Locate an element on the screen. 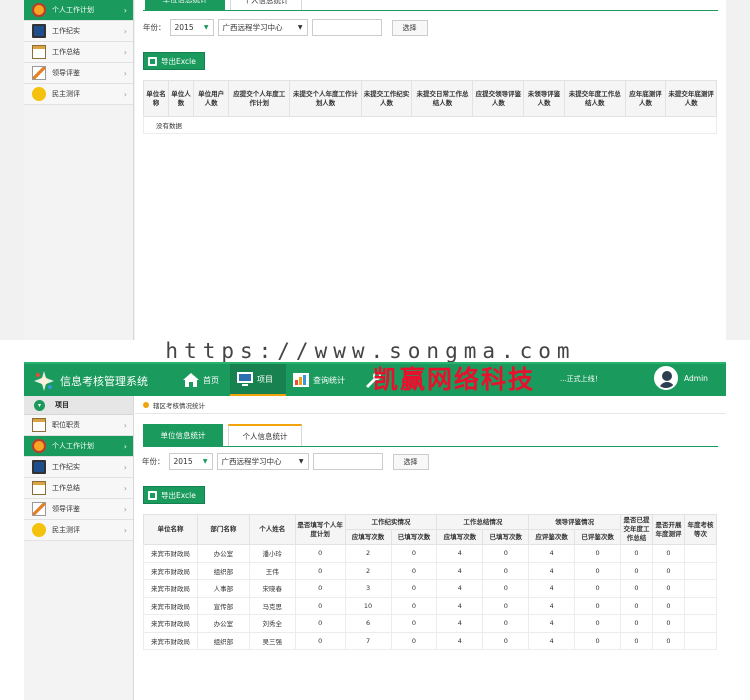 The height and width of the screenshot is (700, 750). col-group-record: 工作纪实情况 is located at coordinates (391, 522).